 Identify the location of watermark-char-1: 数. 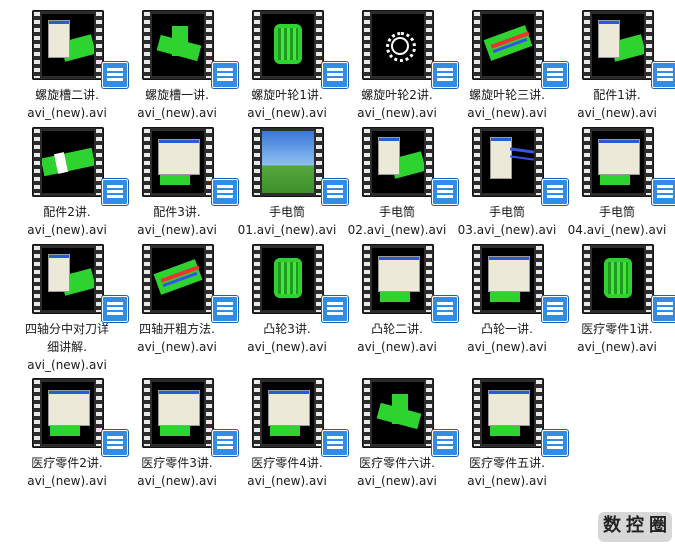
(612, 525).